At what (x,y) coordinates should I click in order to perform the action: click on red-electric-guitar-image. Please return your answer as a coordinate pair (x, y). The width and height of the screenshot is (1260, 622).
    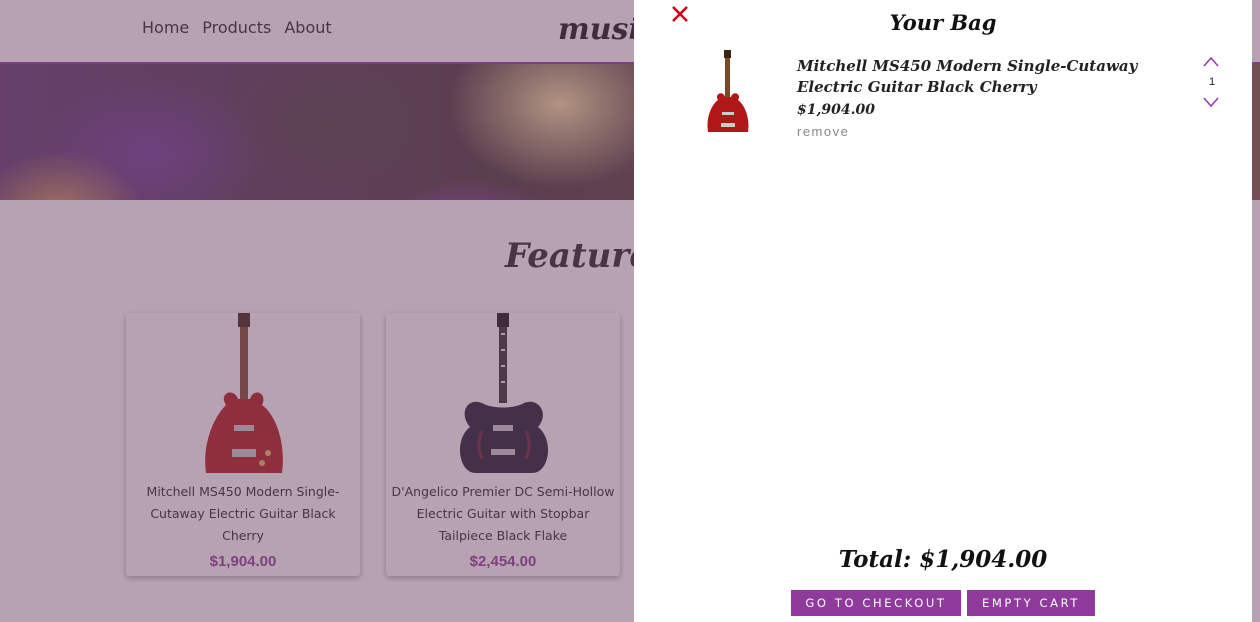
    Looking at the image, I should click on (728, 91).